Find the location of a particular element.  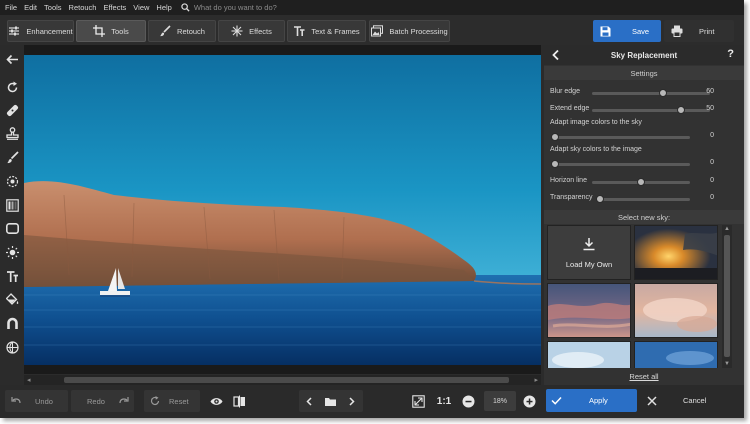

panel-title: Sky Replacement is located at coordinates (644, 55).